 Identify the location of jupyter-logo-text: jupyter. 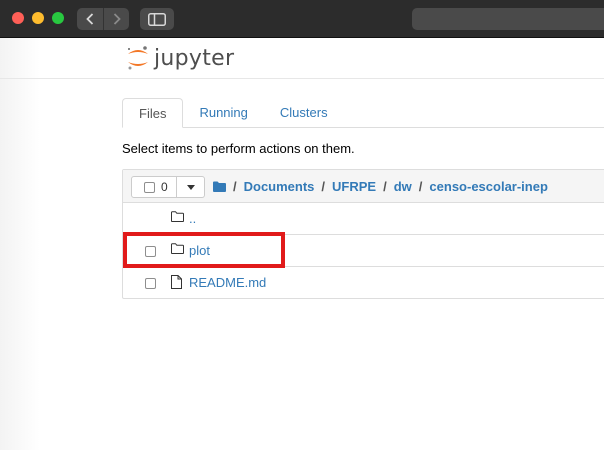
(194, 58).